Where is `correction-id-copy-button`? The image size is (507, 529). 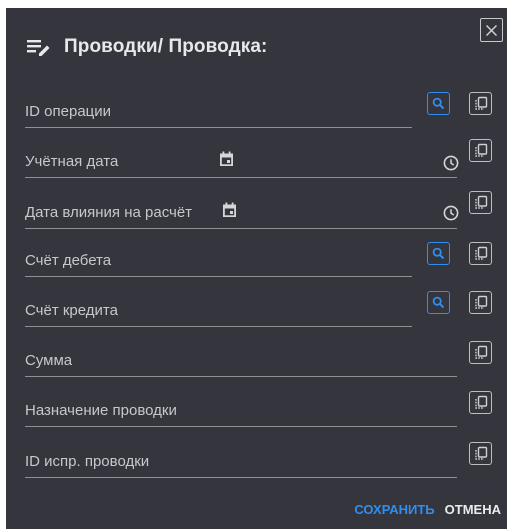
correction-id-copy-button is located at coordinates (480, 453).